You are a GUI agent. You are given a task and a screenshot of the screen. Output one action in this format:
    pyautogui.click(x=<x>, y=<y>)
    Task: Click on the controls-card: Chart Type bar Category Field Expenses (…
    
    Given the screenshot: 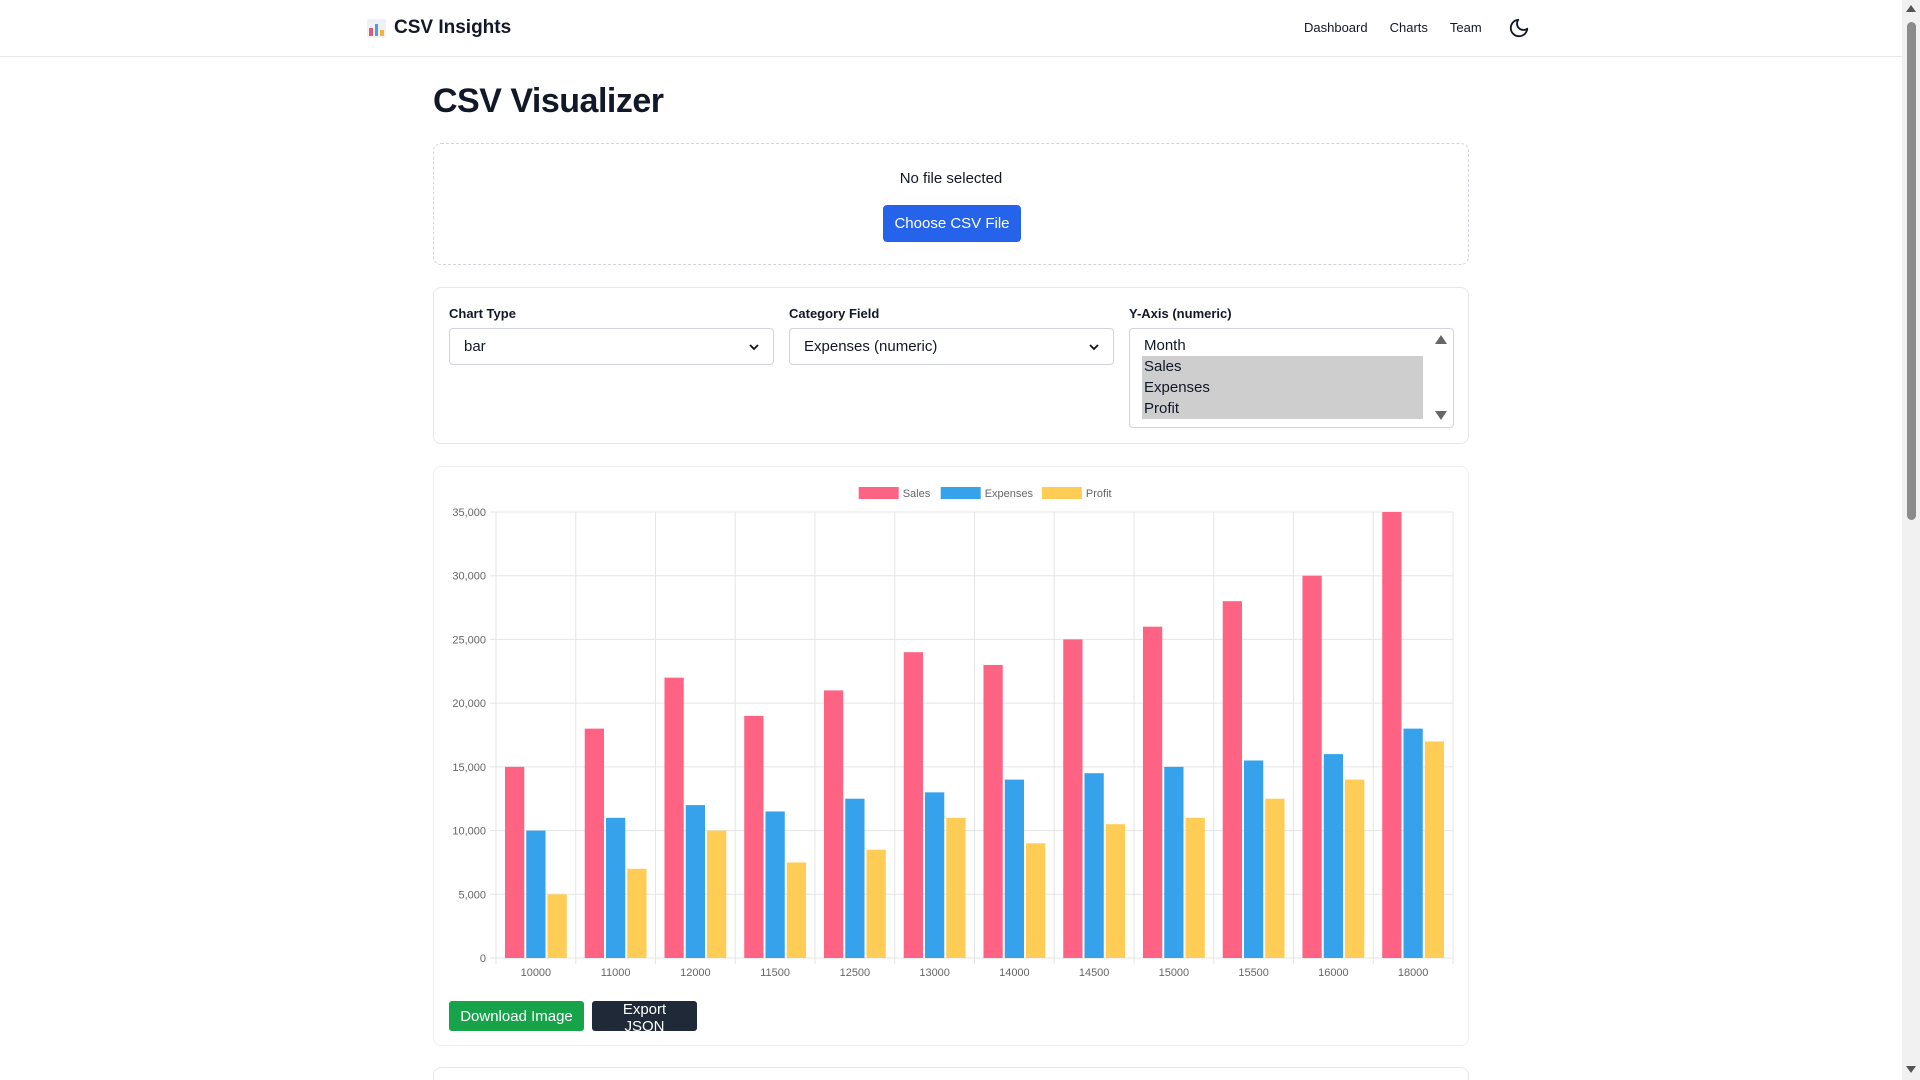 What is the action you would take?
    pyautogui.click(x=951, y=365)
    